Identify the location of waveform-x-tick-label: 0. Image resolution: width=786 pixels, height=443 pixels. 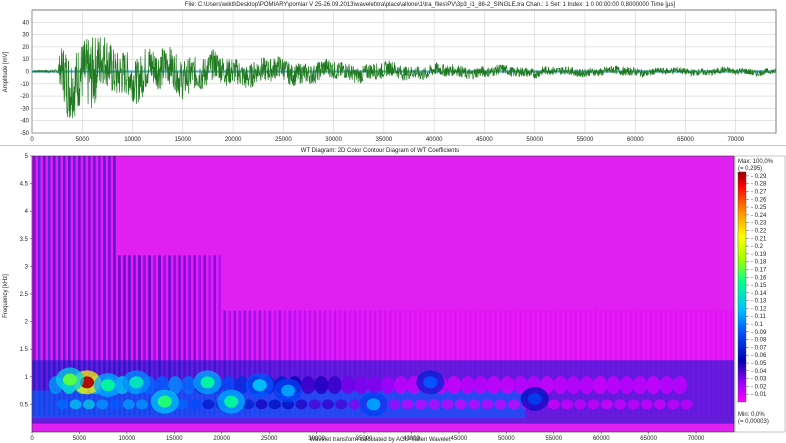
(32, 140).